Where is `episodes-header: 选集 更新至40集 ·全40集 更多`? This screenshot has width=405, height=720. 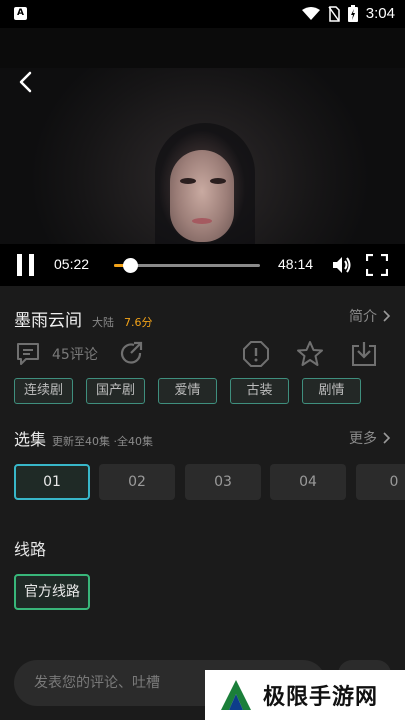
episodes-header: 选集 更新至40集 ·全40集 更多 is located at coordinates (202, 438).